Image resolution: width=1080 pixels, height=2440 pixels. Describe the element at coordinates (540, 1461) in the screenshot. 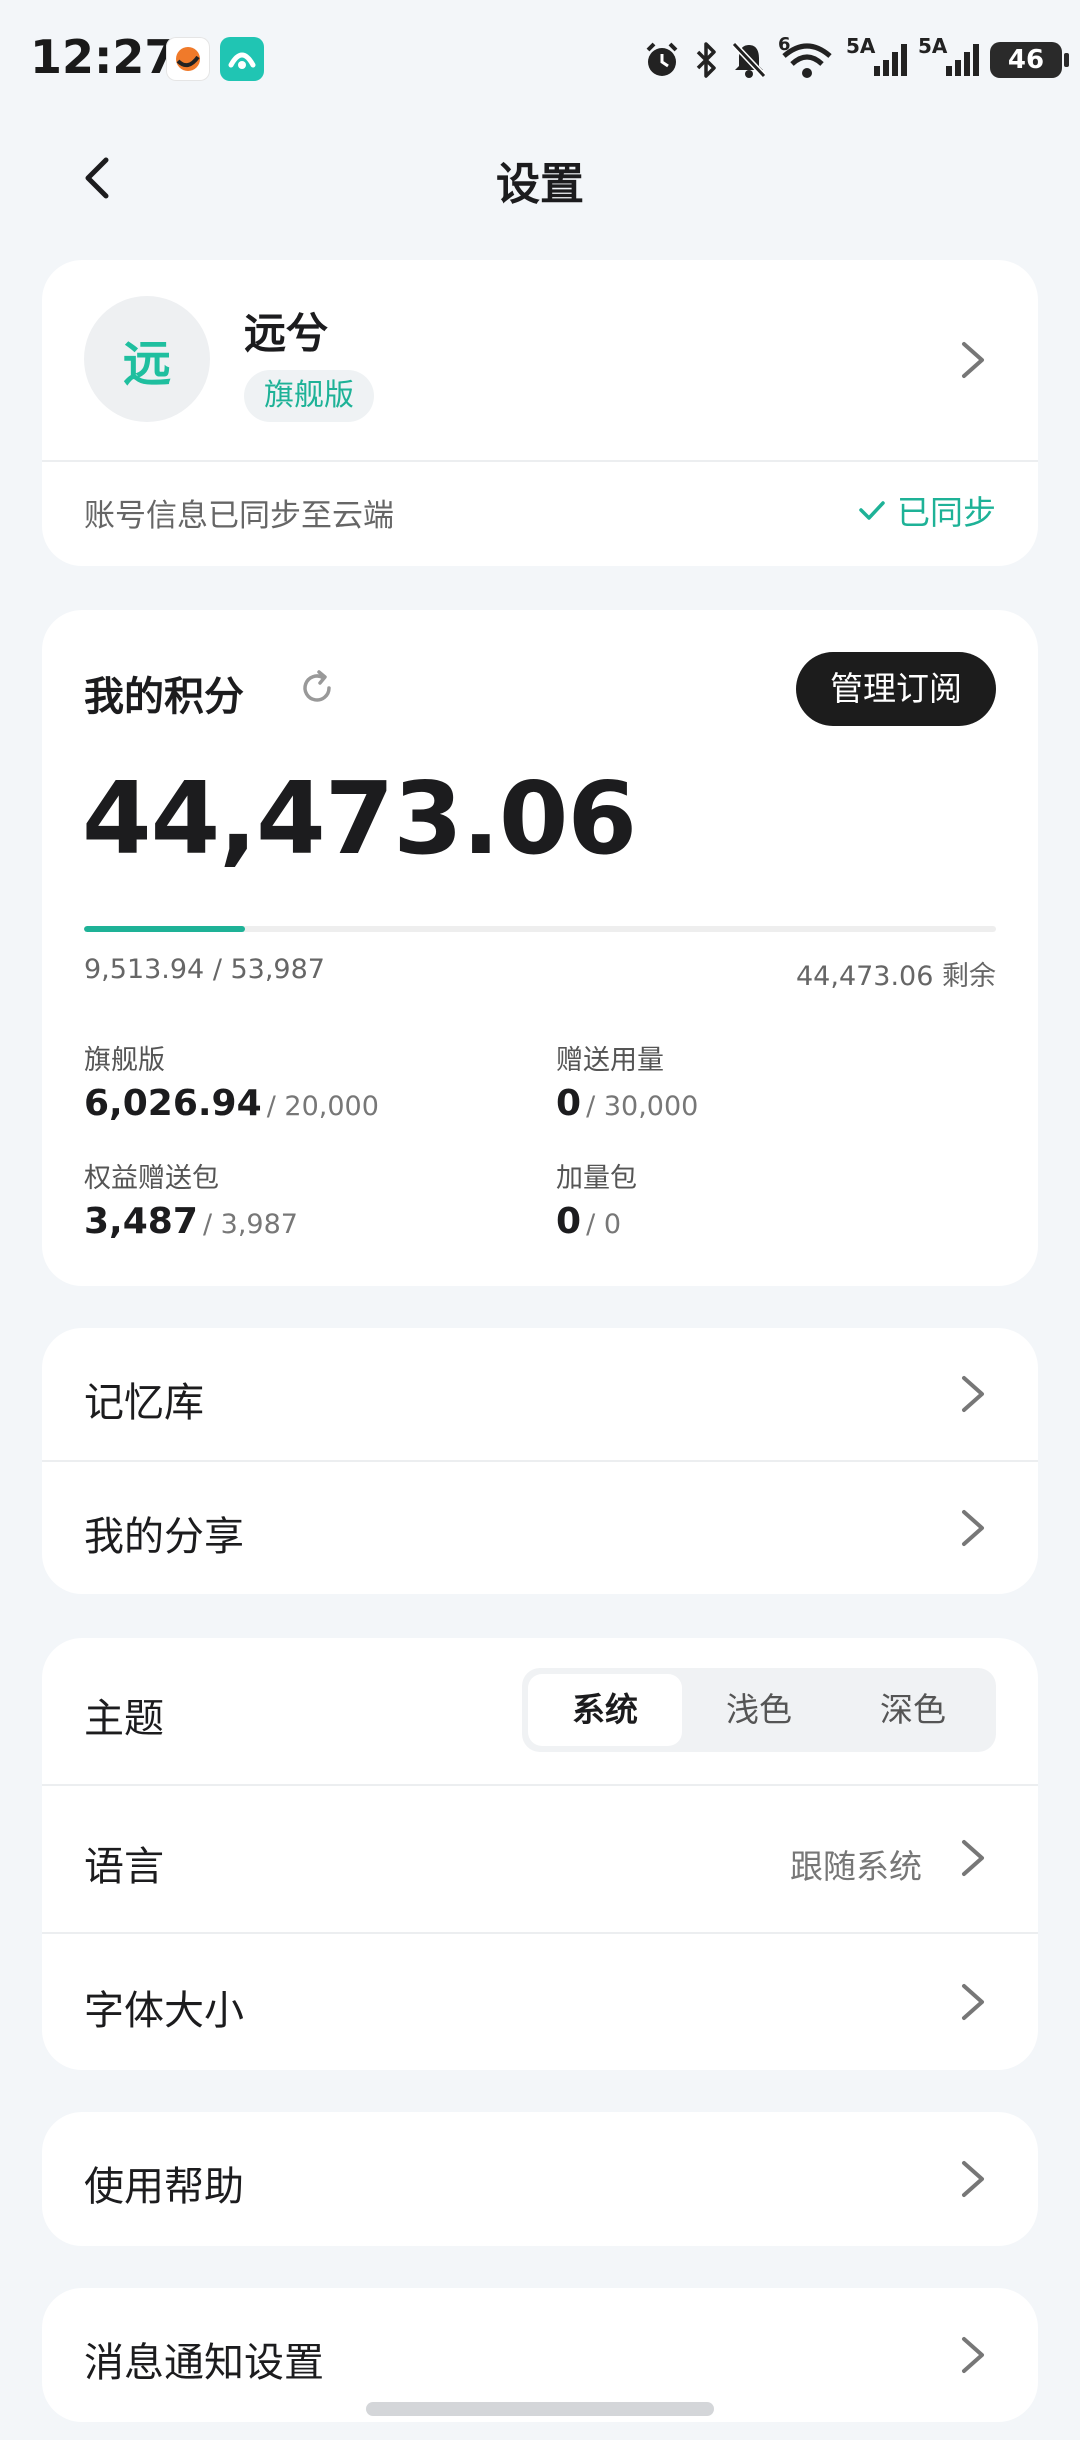

I see `menu-group-1: 记忆库 我的分享` at that location.